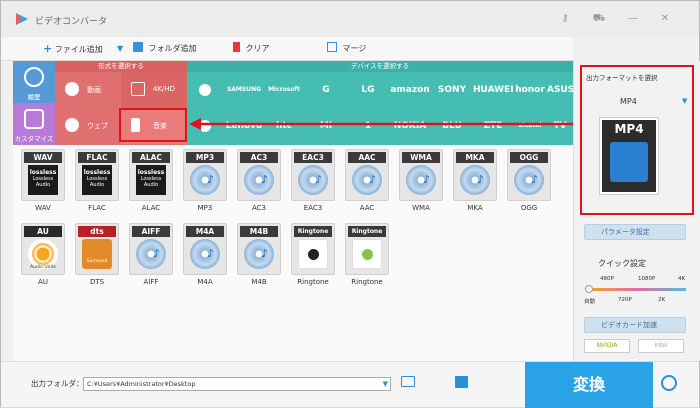 The image size is (700, 408). What do you see at coordinates (151, 175) in the screenshot?
I see `format-tile: ALAC lossless Lossless Audio` at bounding box center [151, 175].